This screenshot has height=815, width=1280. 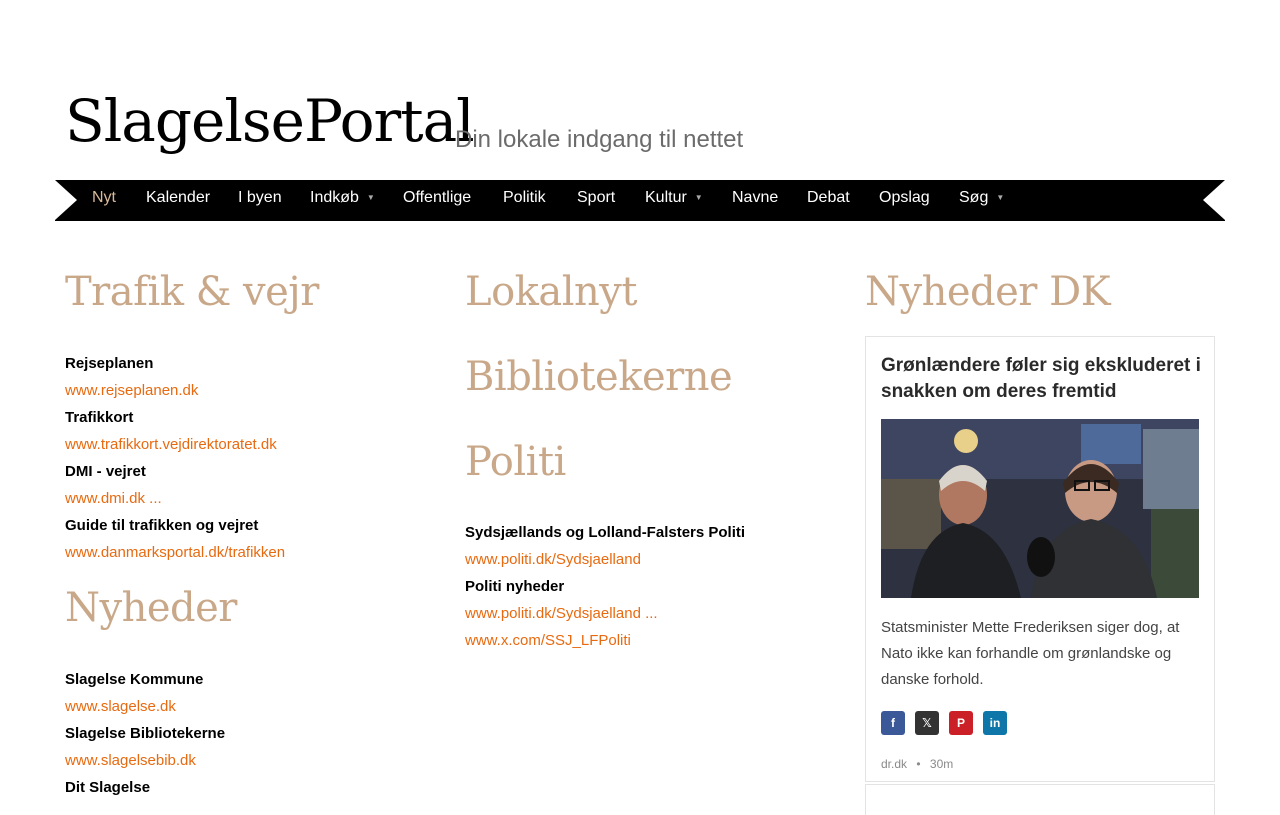 I want to click on heading-lokalnyt: Lokalnyt, so click(x=551, y=292).